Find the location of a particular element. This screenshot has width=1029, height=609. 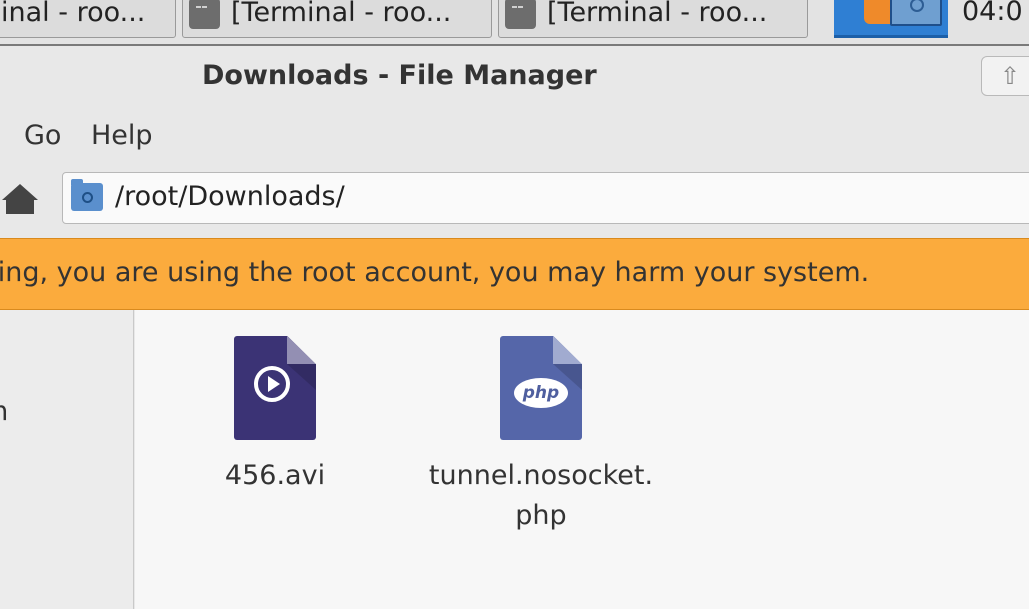

path-text: /root/Downloads/ is located at coordinates (230, 196).